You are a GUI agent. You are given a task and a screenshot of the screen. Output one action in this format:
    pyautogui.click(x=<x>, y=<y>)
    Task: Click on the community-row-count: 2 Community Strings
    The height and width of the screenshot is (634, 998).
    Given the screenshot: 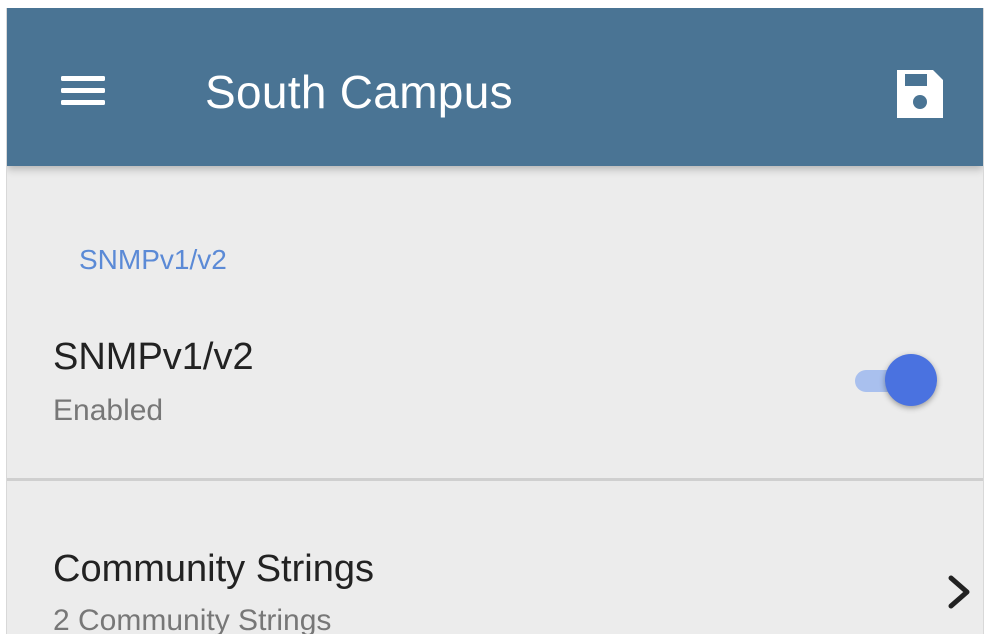 What is the action you would take?
    pyautogui.click(x=192, y=619)
    